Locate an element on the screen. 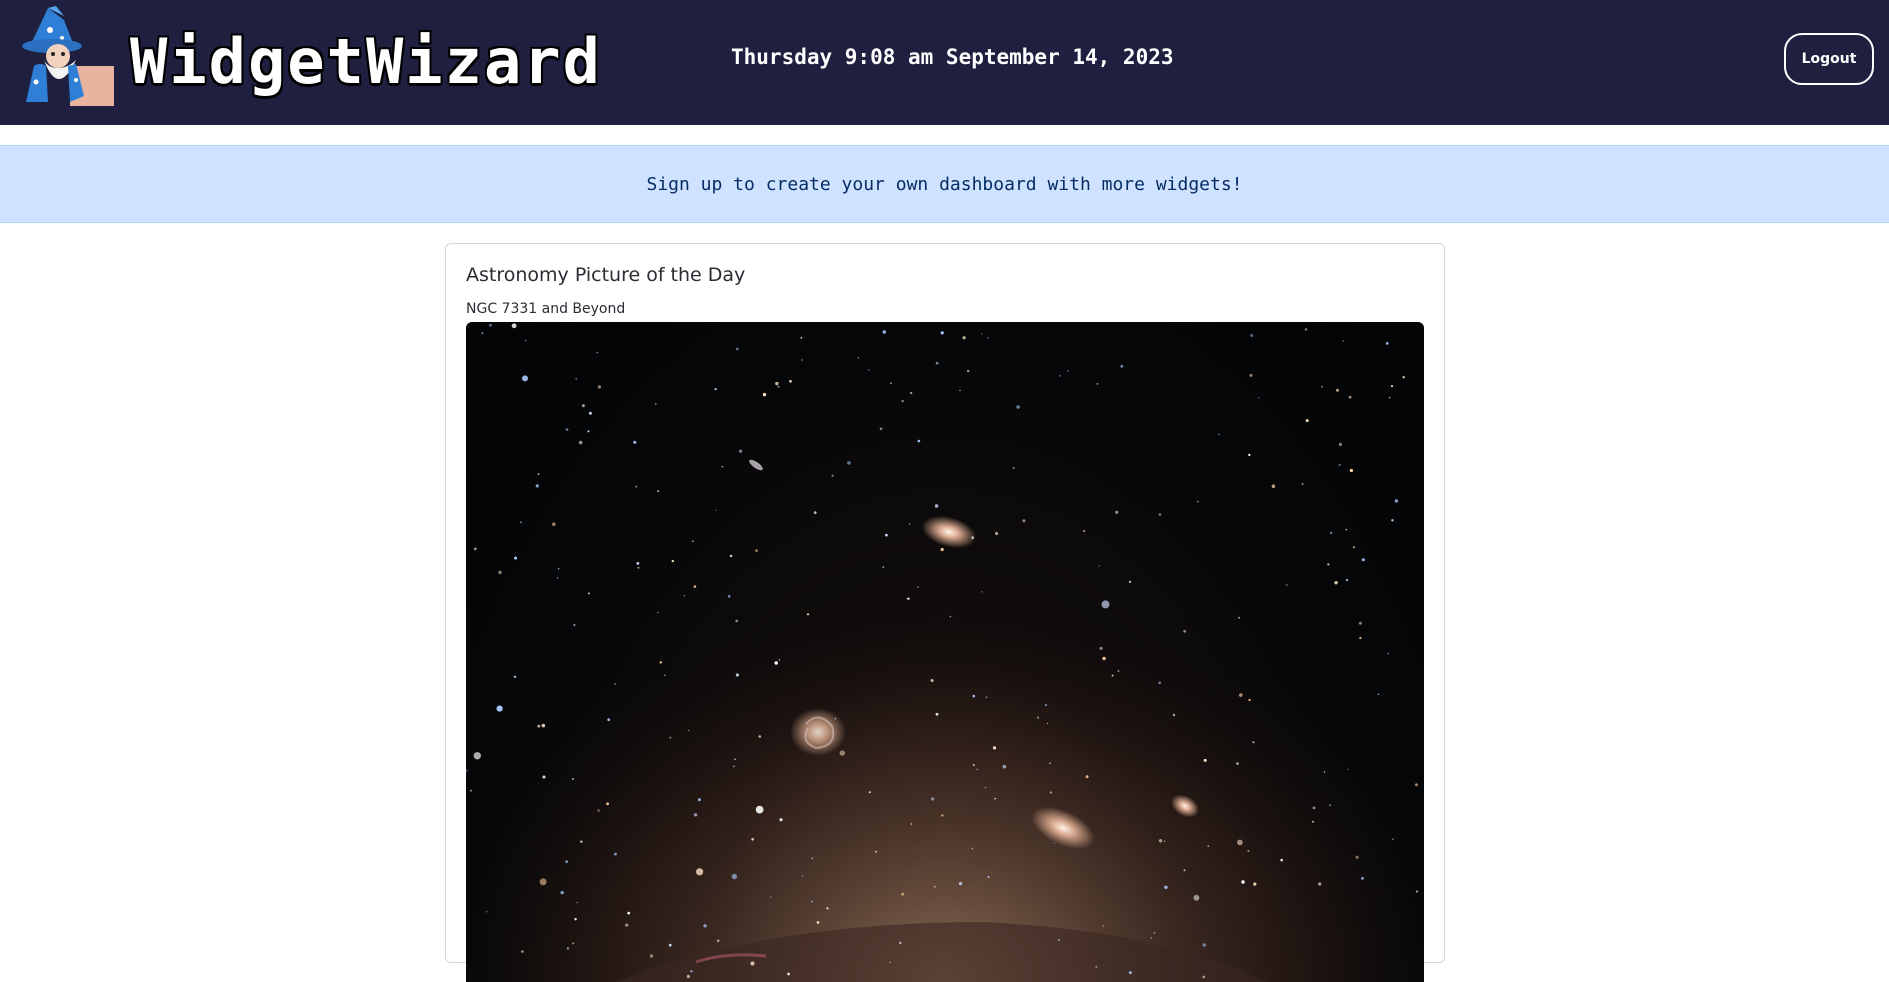 The height and width of the screenshot is (982, 1889). wizard-mascot-icon is located at coordinates (66, 56).